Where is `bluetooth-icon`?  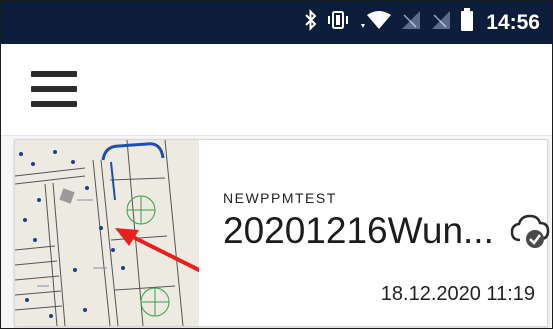 bluetooth-icon is located at coordinates (311, 22).